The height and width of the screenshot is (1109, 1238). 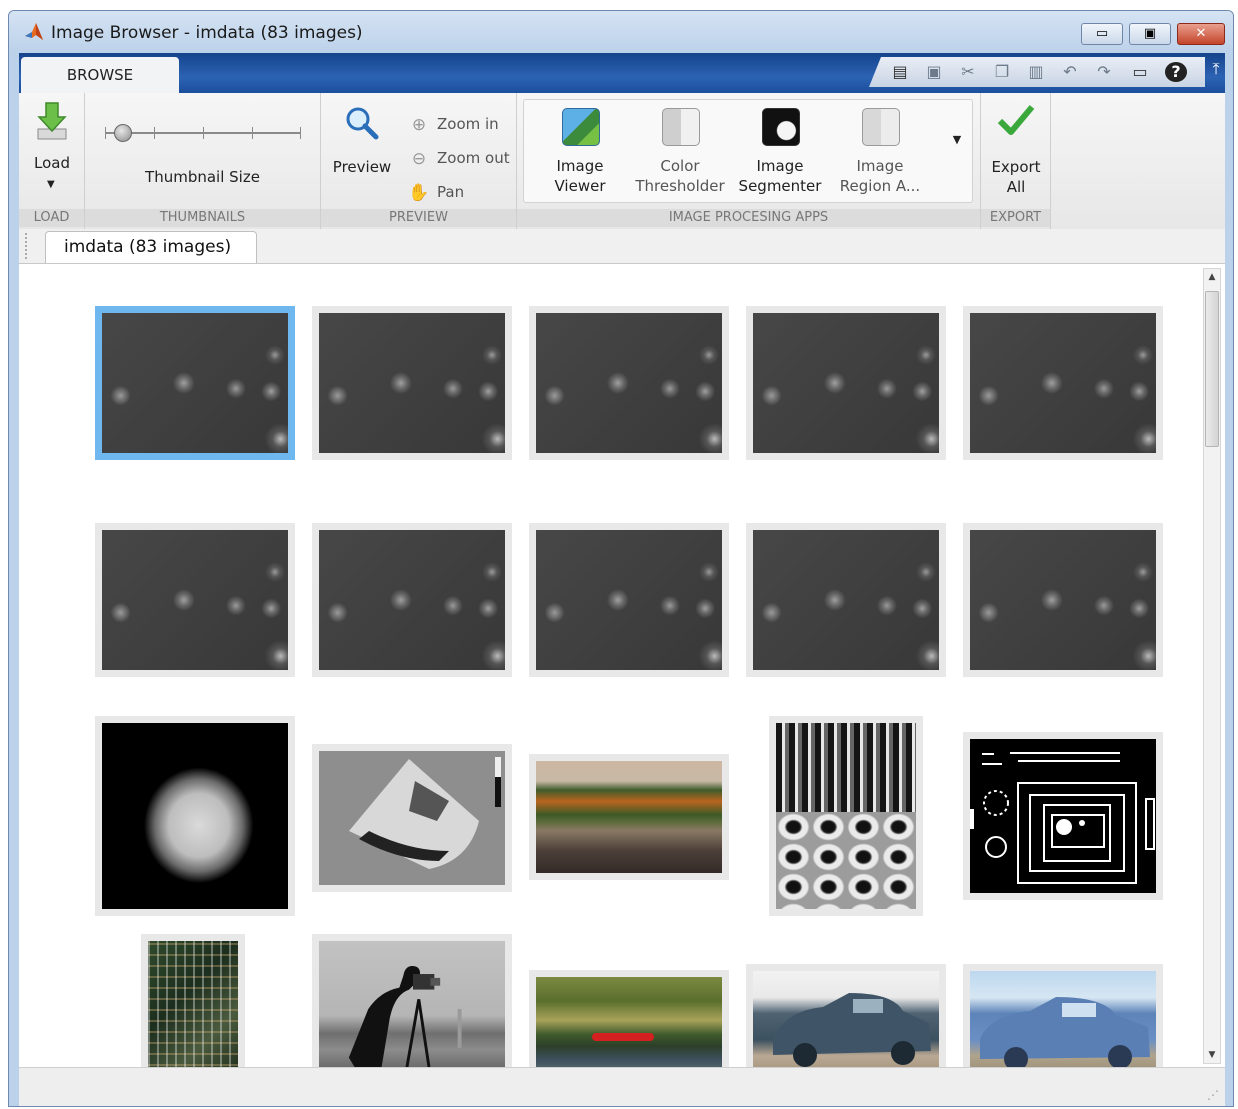 I want to click on title-bar: Image Browser - imdata (83 images) ▭ ▣ ✕, so click(x=621, y=31).